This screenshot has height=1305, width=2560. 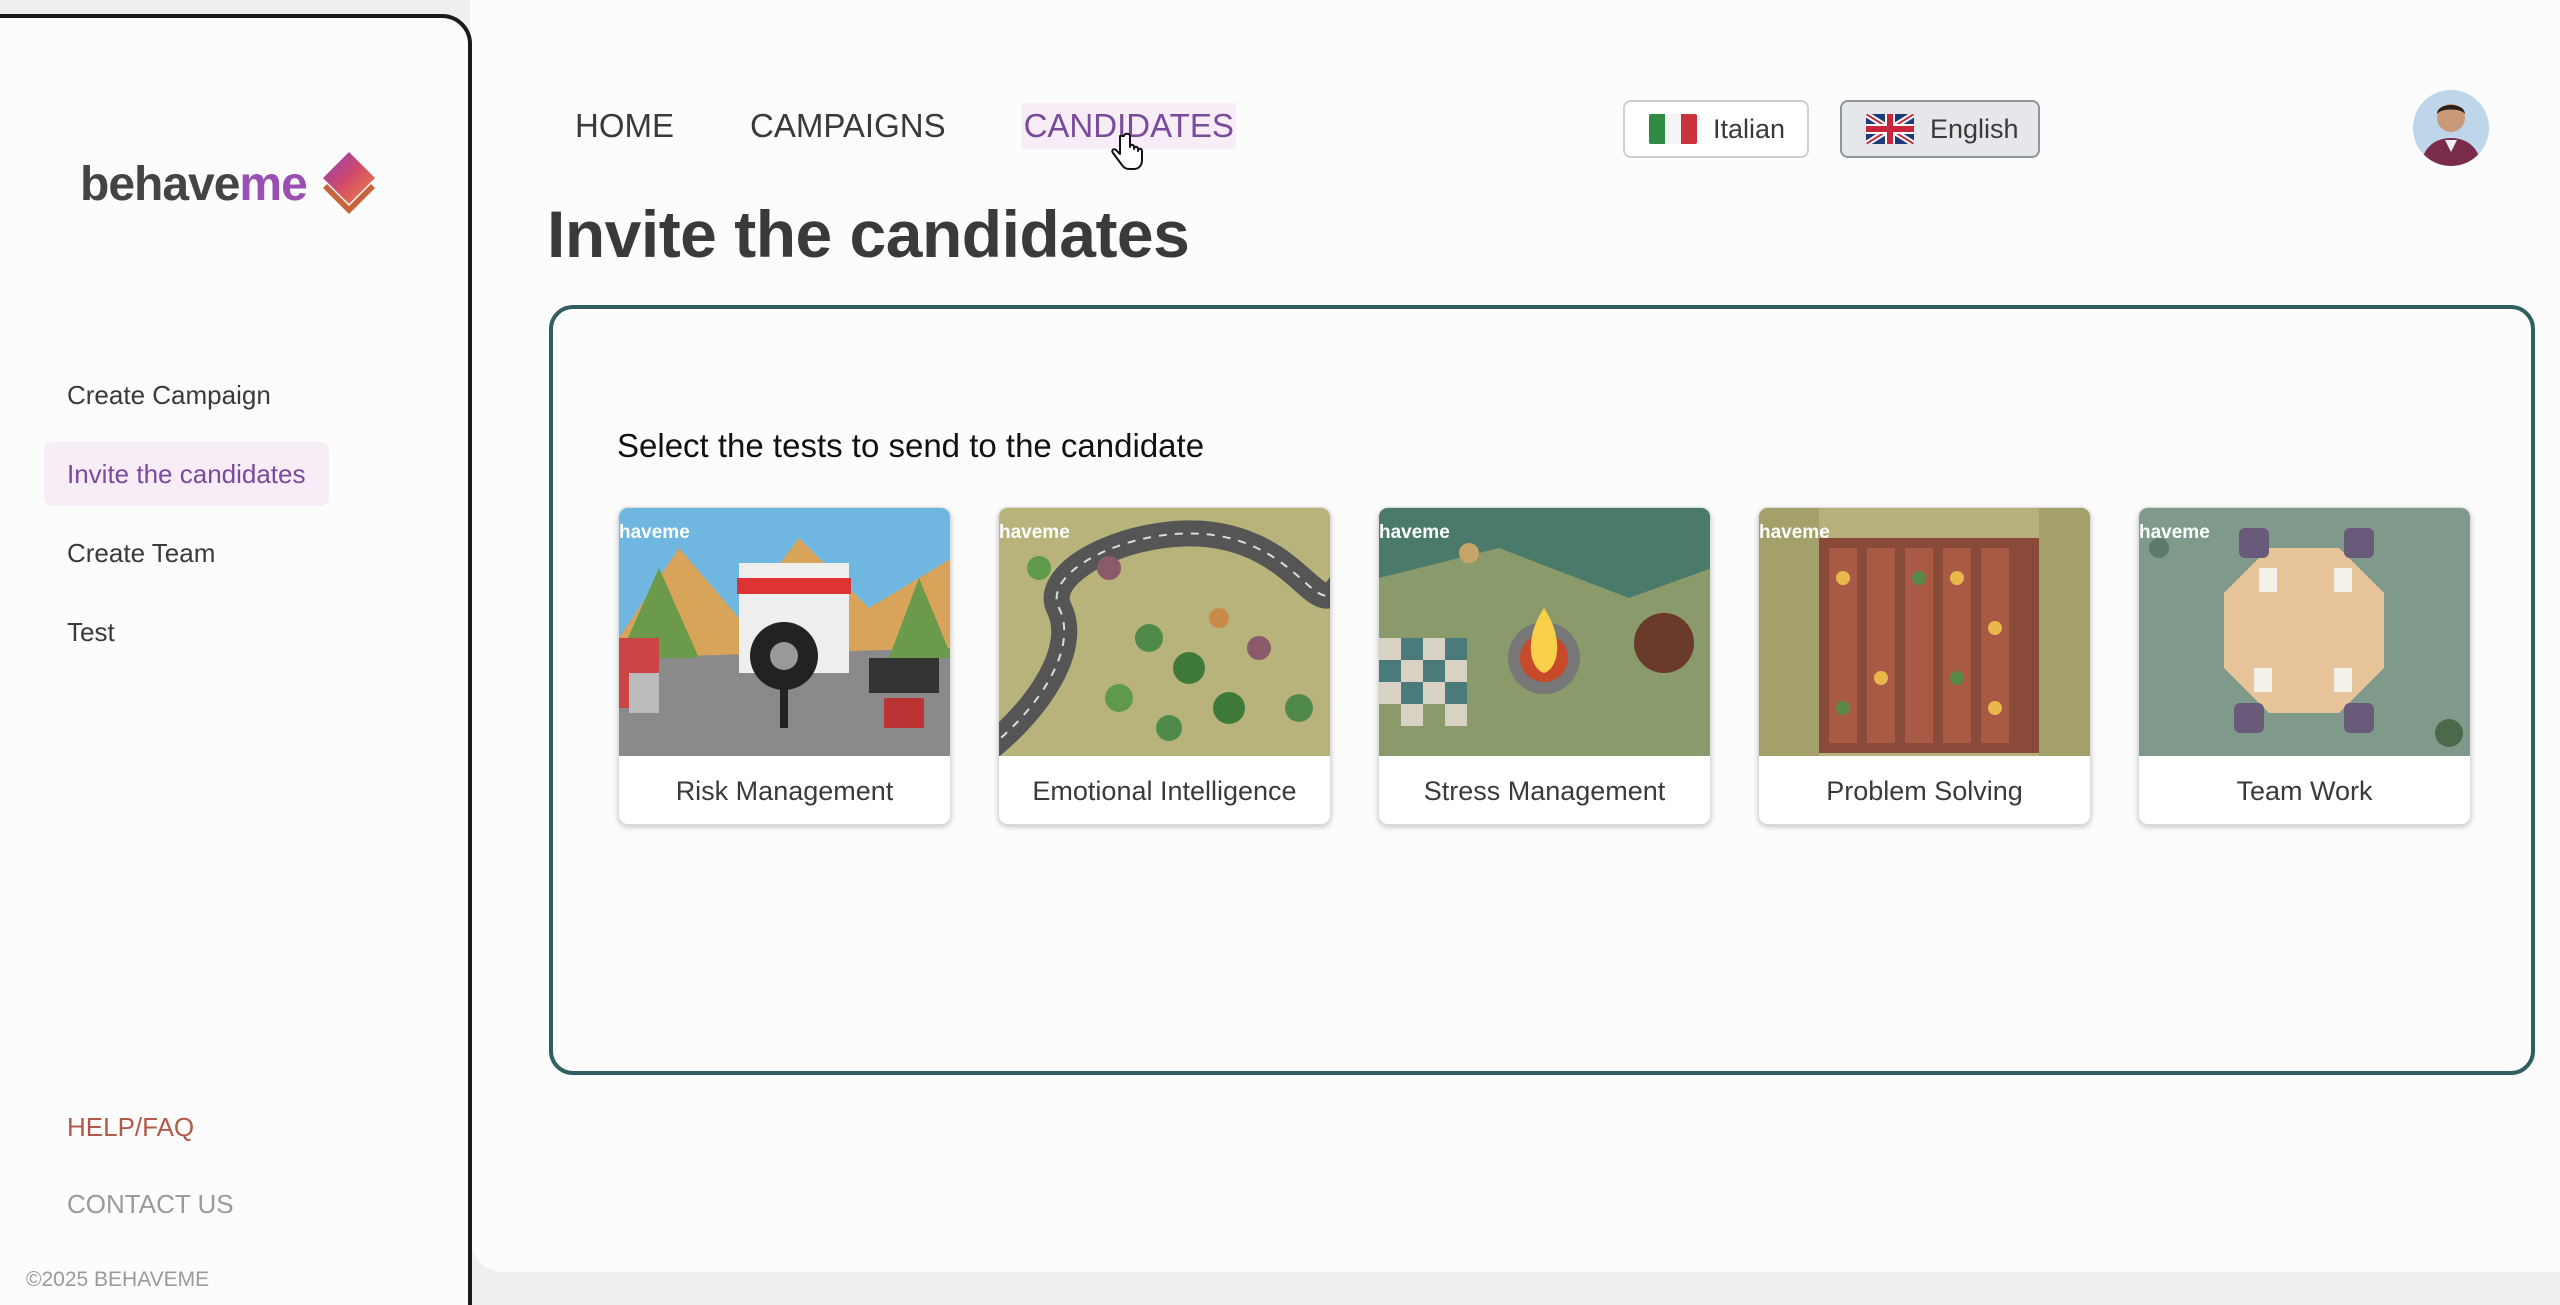 I want to click on gas-station-scene-icon: haveme, so click(x=784, y=632).